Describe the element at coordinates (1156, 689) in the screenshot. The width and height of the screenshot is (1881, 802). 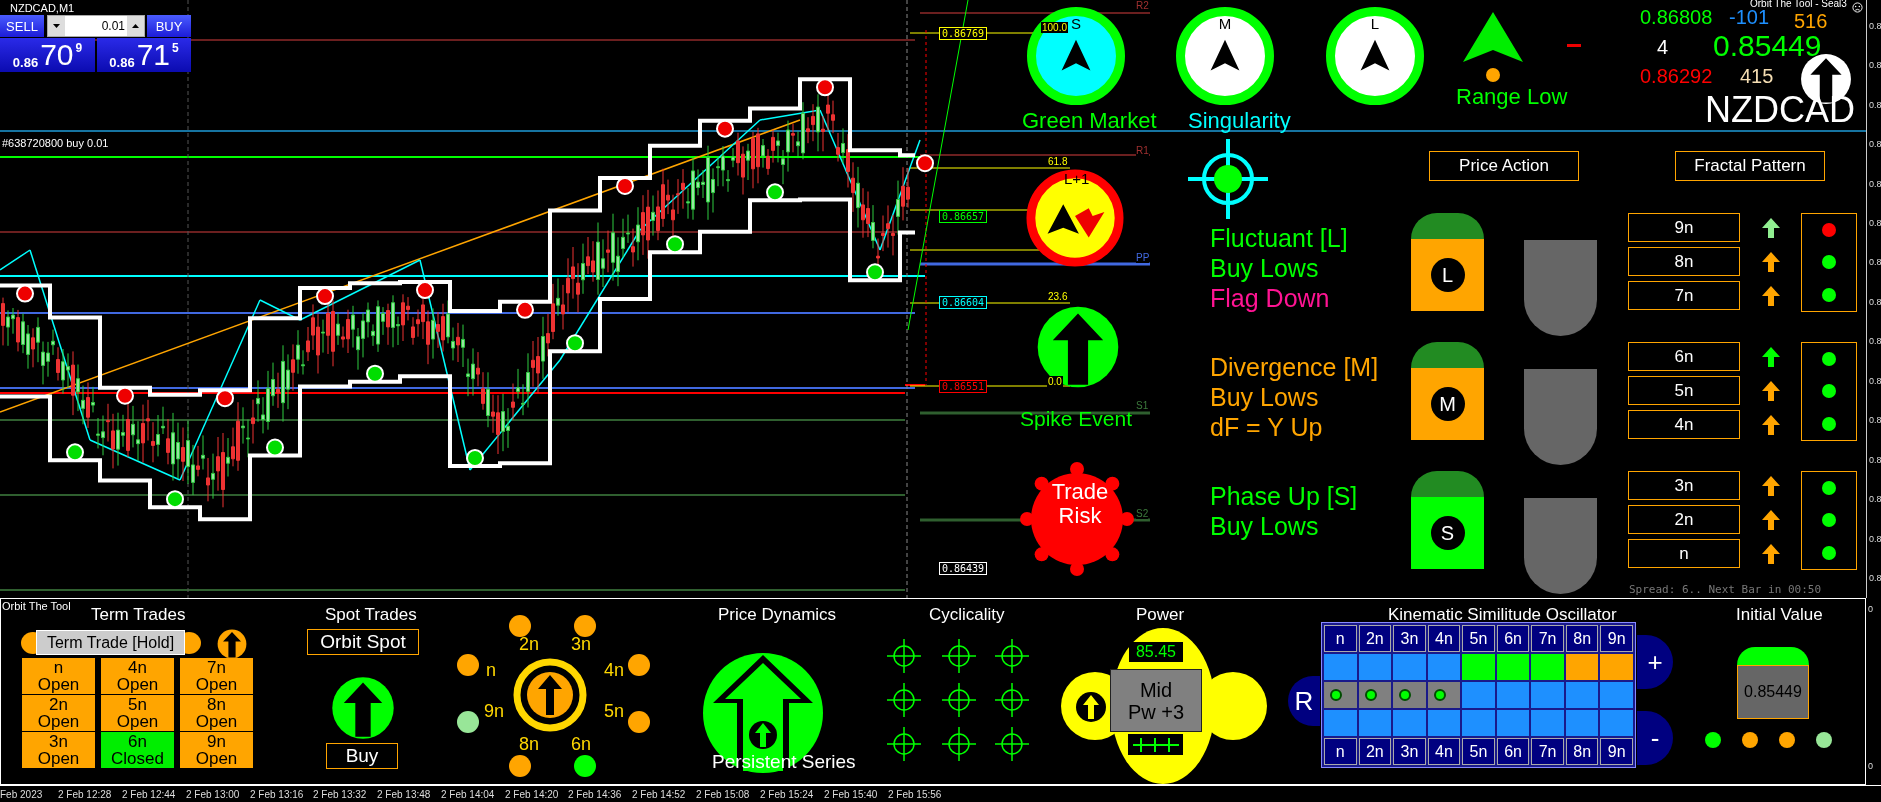
I see `power-status-text: Mid` at that location.